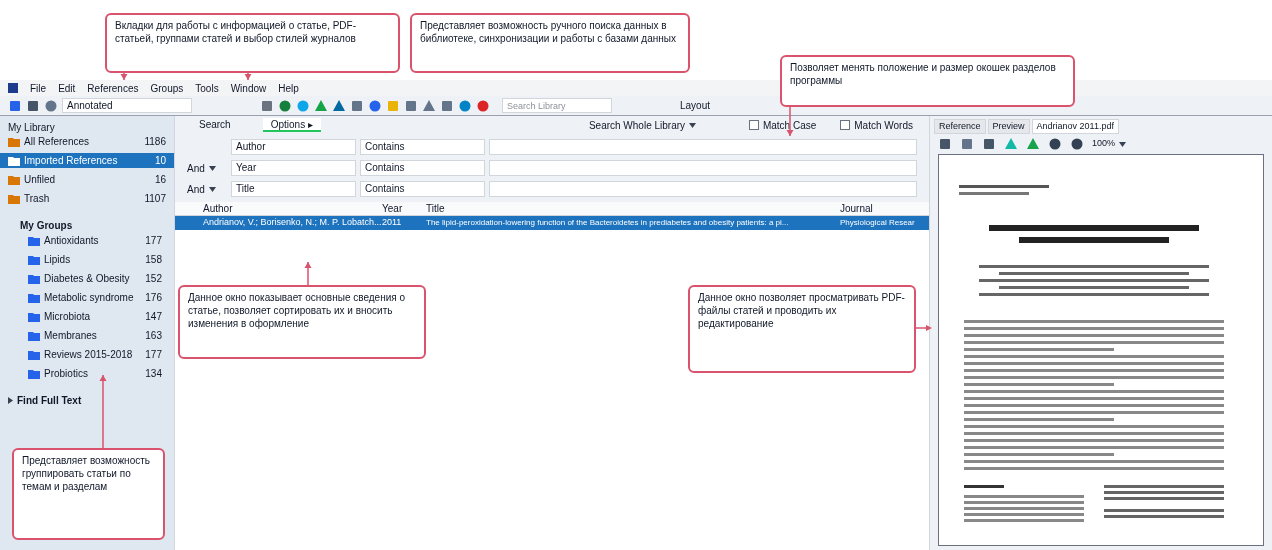  I want to click on field-dropdown: Author, so click(293, 147).